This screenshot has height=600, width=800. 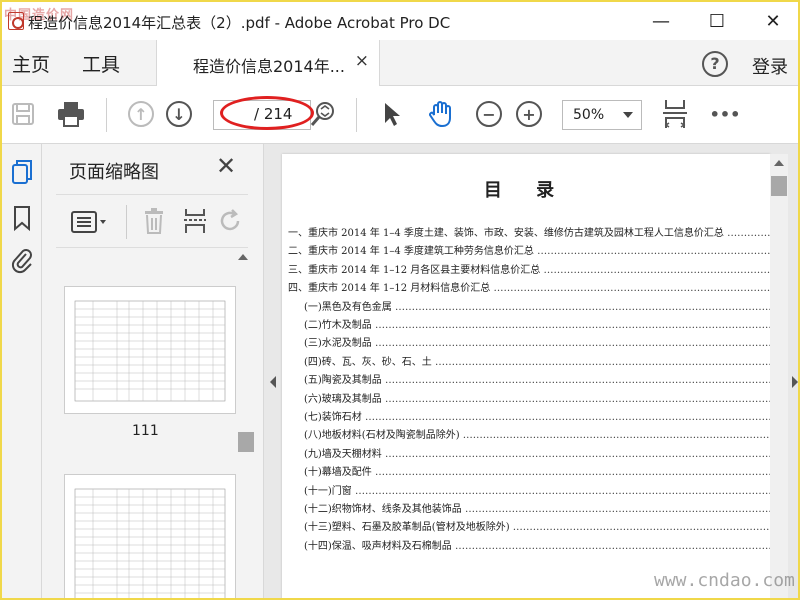 I want to click on toc-item: (五)陶瓷及其制品, so click(x=537, y=378).